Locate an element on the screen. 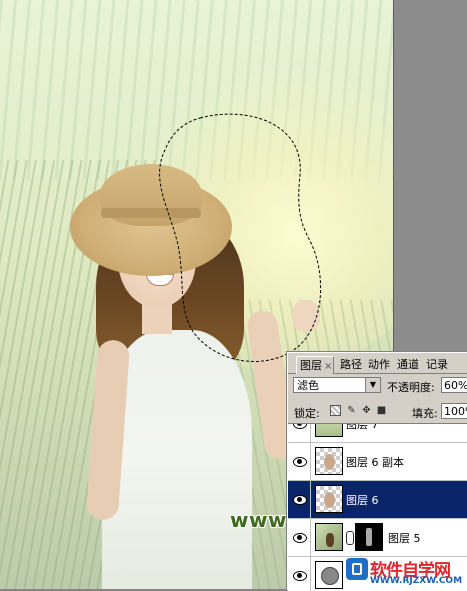 The width and height of the screenshot is (467, 591). tab-channels: 通道 is located at coordinates (408, 364).